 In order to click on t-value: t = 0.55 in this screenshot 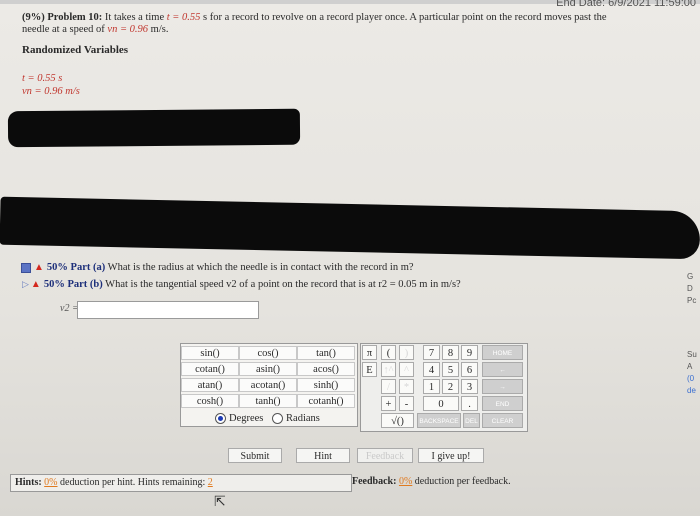, I will do `click(183, 17)`.